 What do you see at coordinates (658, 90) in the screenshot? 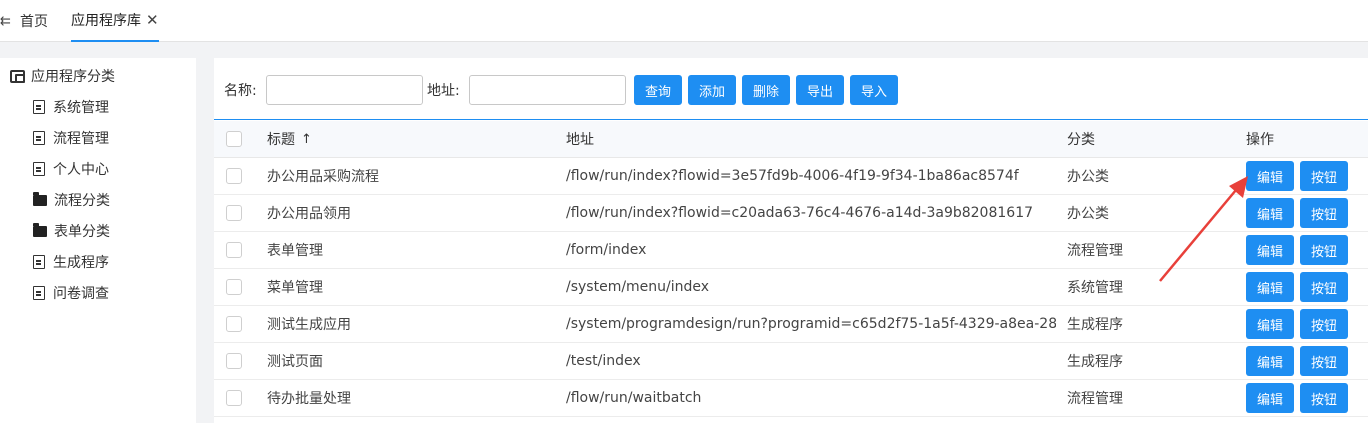
I see `query-button: 查询` at bounding box center [658, 90].